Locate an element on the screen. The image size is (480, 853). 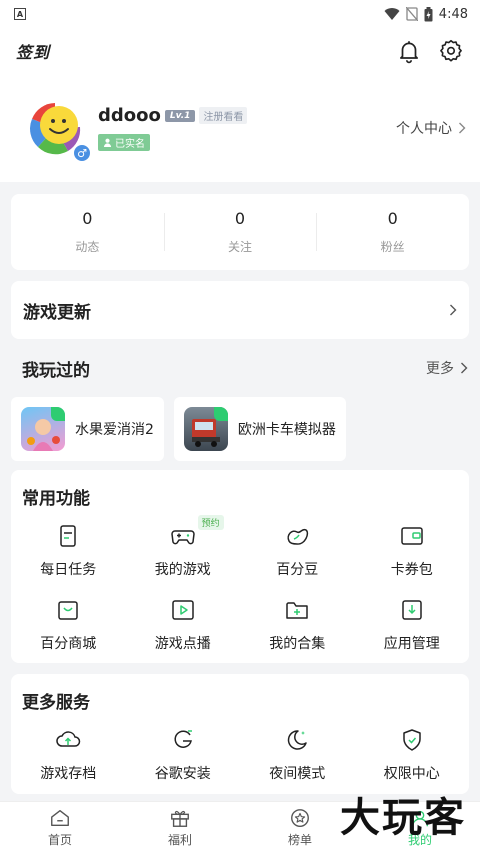
truck-game-thumb-icon is located at coordinates (205, 429).